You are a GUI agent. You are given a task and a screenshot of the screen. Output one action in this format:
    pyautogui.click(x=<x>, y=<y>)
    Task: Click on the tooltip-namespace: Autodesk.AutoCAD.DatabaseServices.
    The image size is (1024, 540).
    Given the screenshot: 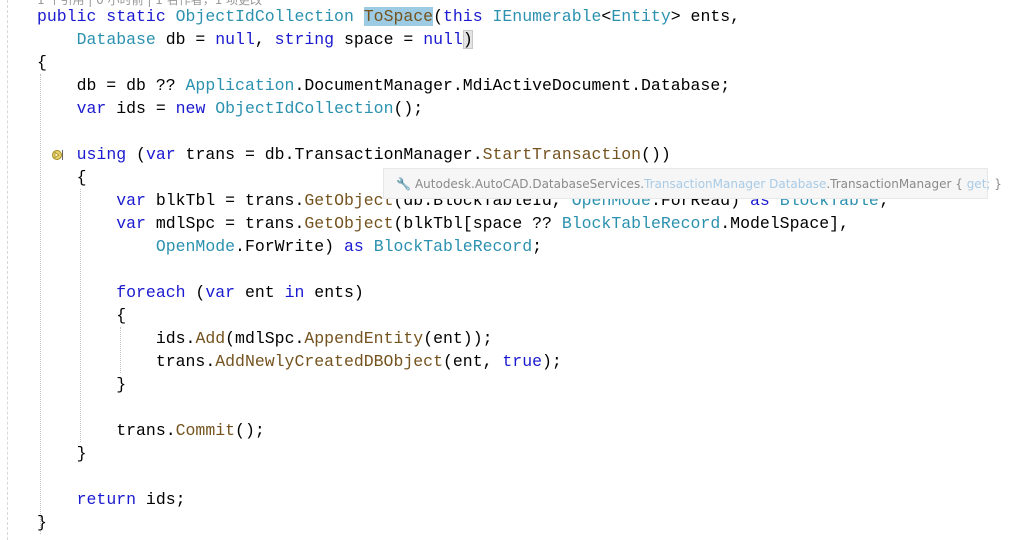 What is the action you would take?
    pyautogui.click(x=529, y=184)
    